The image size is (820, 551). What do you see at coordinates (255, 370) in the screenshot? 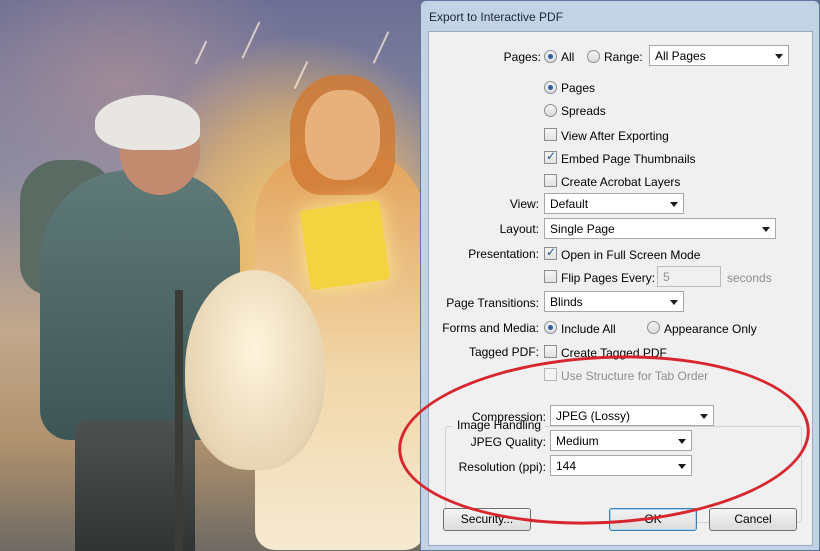
I see `cloth-sack` at bounding box center [255, 370].